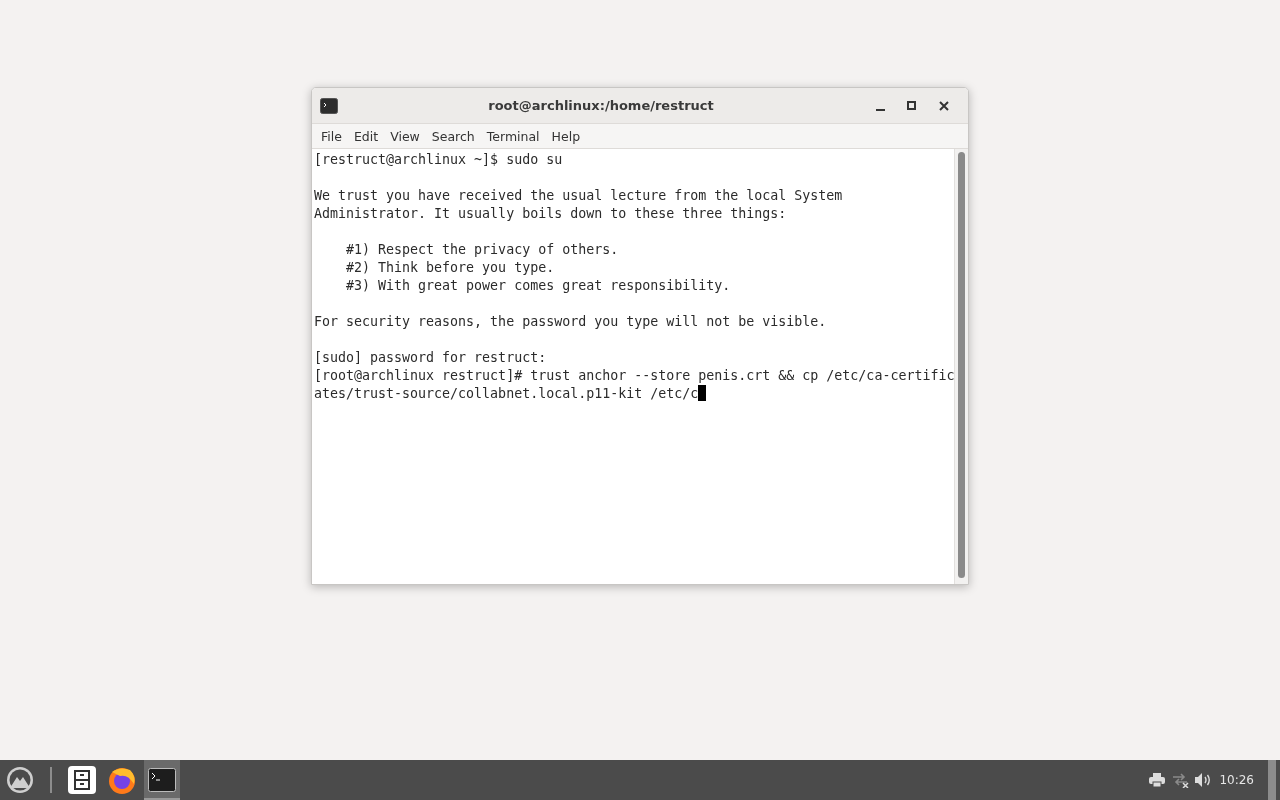  What do you see at coordinates (513, 136) in the screenshot?
I see `menu-item: Terminal` at bounding box center [513, 136].